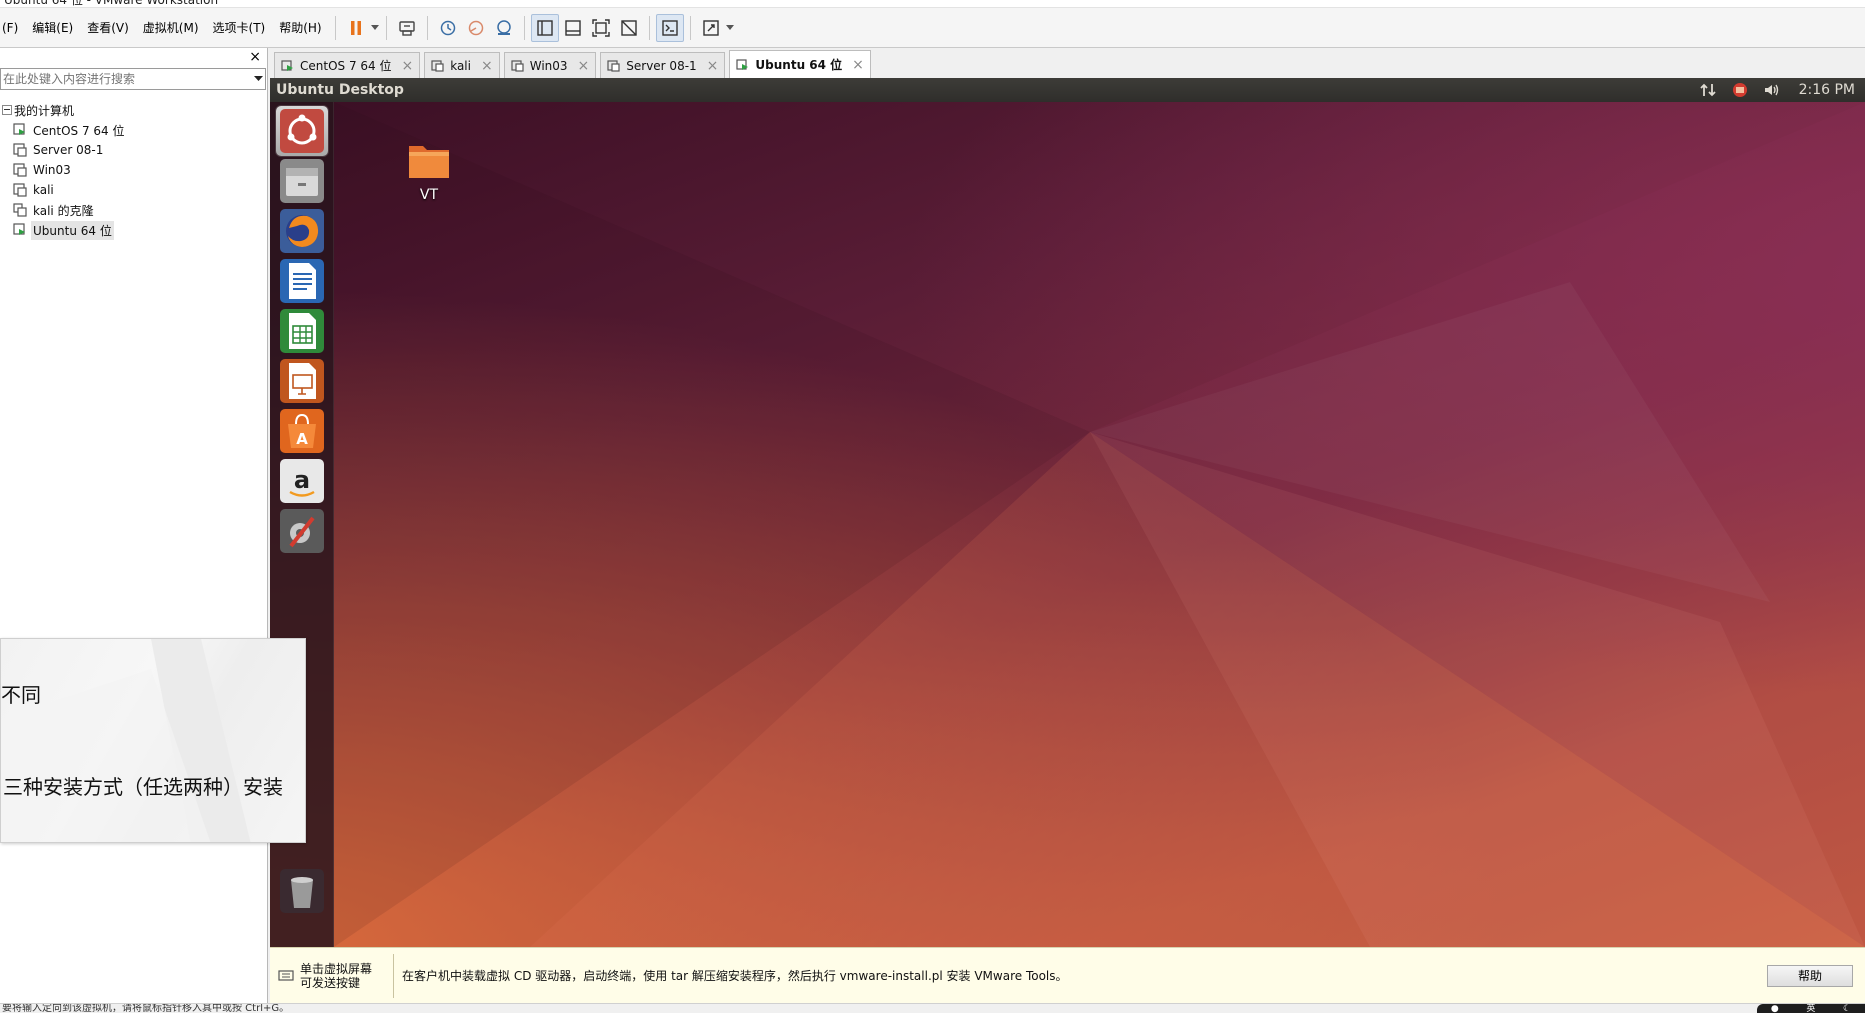  Describe the element at coordinates (711, 28) in the screenshot. I see `stretch-button` at that location.